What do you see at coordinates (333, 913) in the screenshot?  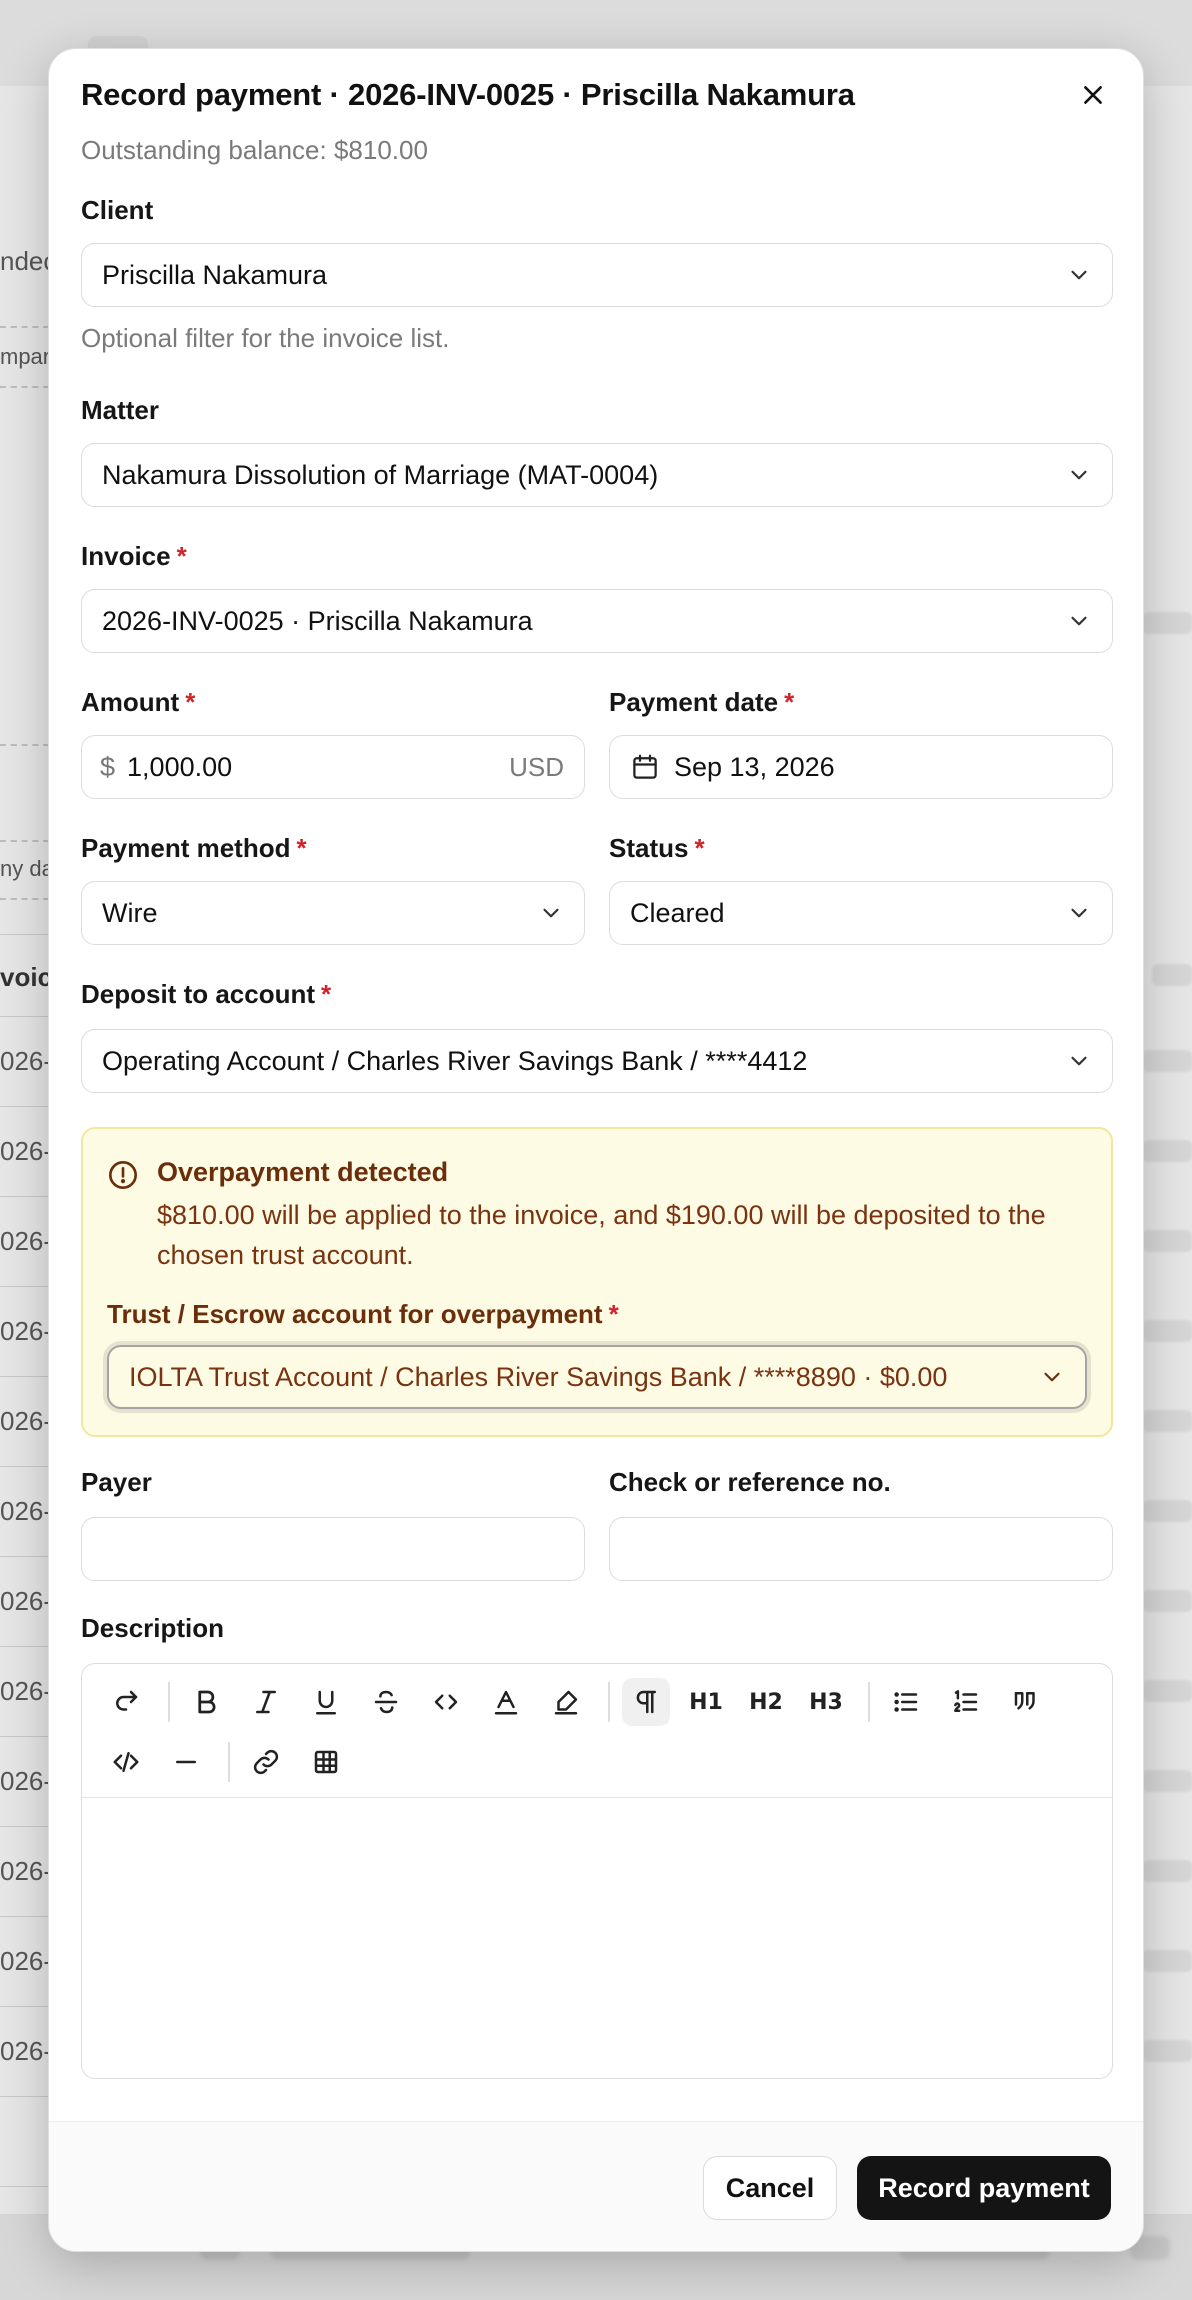 I see `payment-method-select: Wire` at bounding box center [333, 913].